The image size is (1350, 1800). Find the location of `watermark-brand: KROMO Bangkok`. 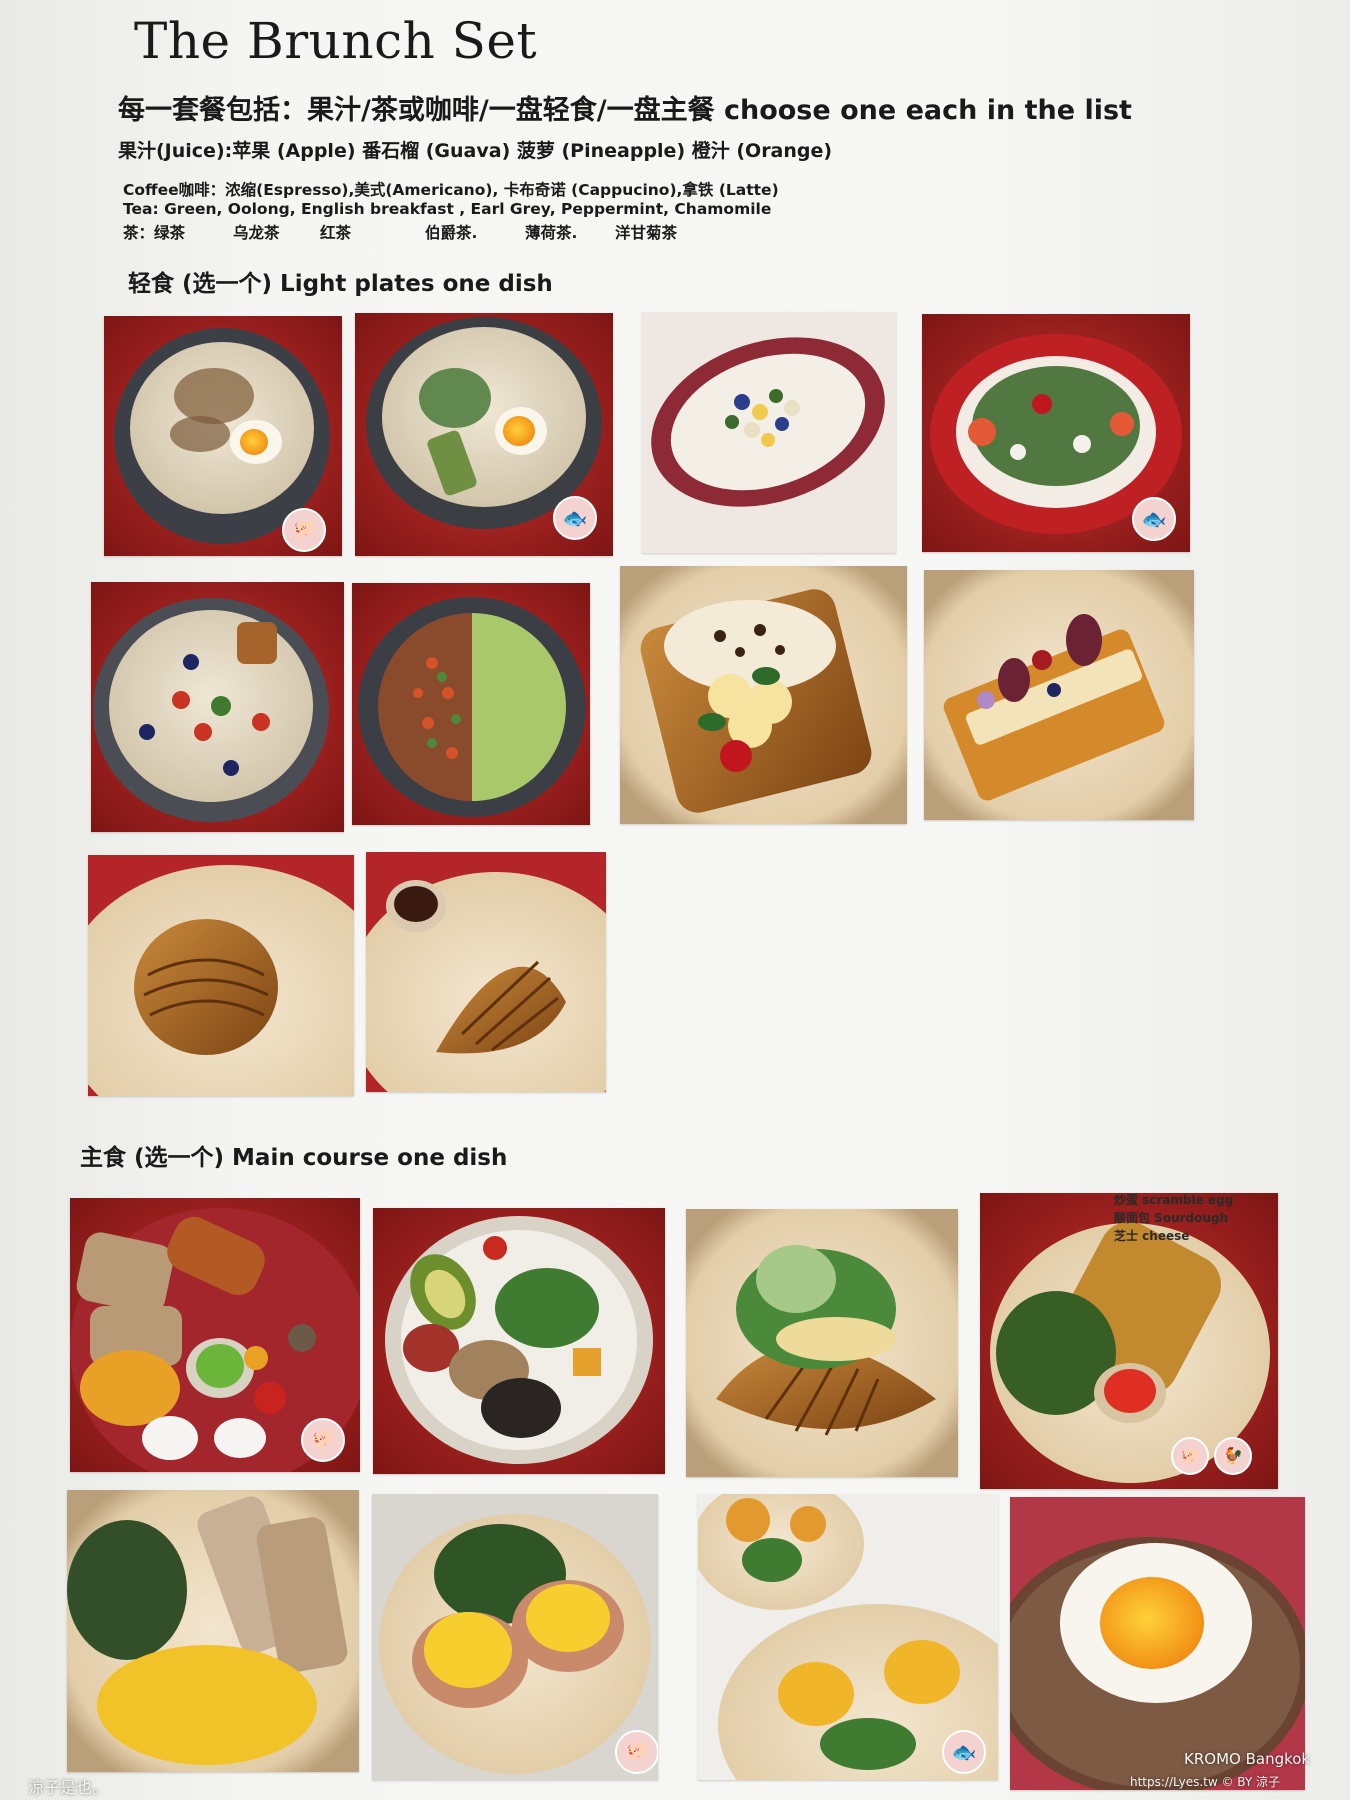

watermark-brand: KROMO Bangkok is located at coordinates (1247, 1759).